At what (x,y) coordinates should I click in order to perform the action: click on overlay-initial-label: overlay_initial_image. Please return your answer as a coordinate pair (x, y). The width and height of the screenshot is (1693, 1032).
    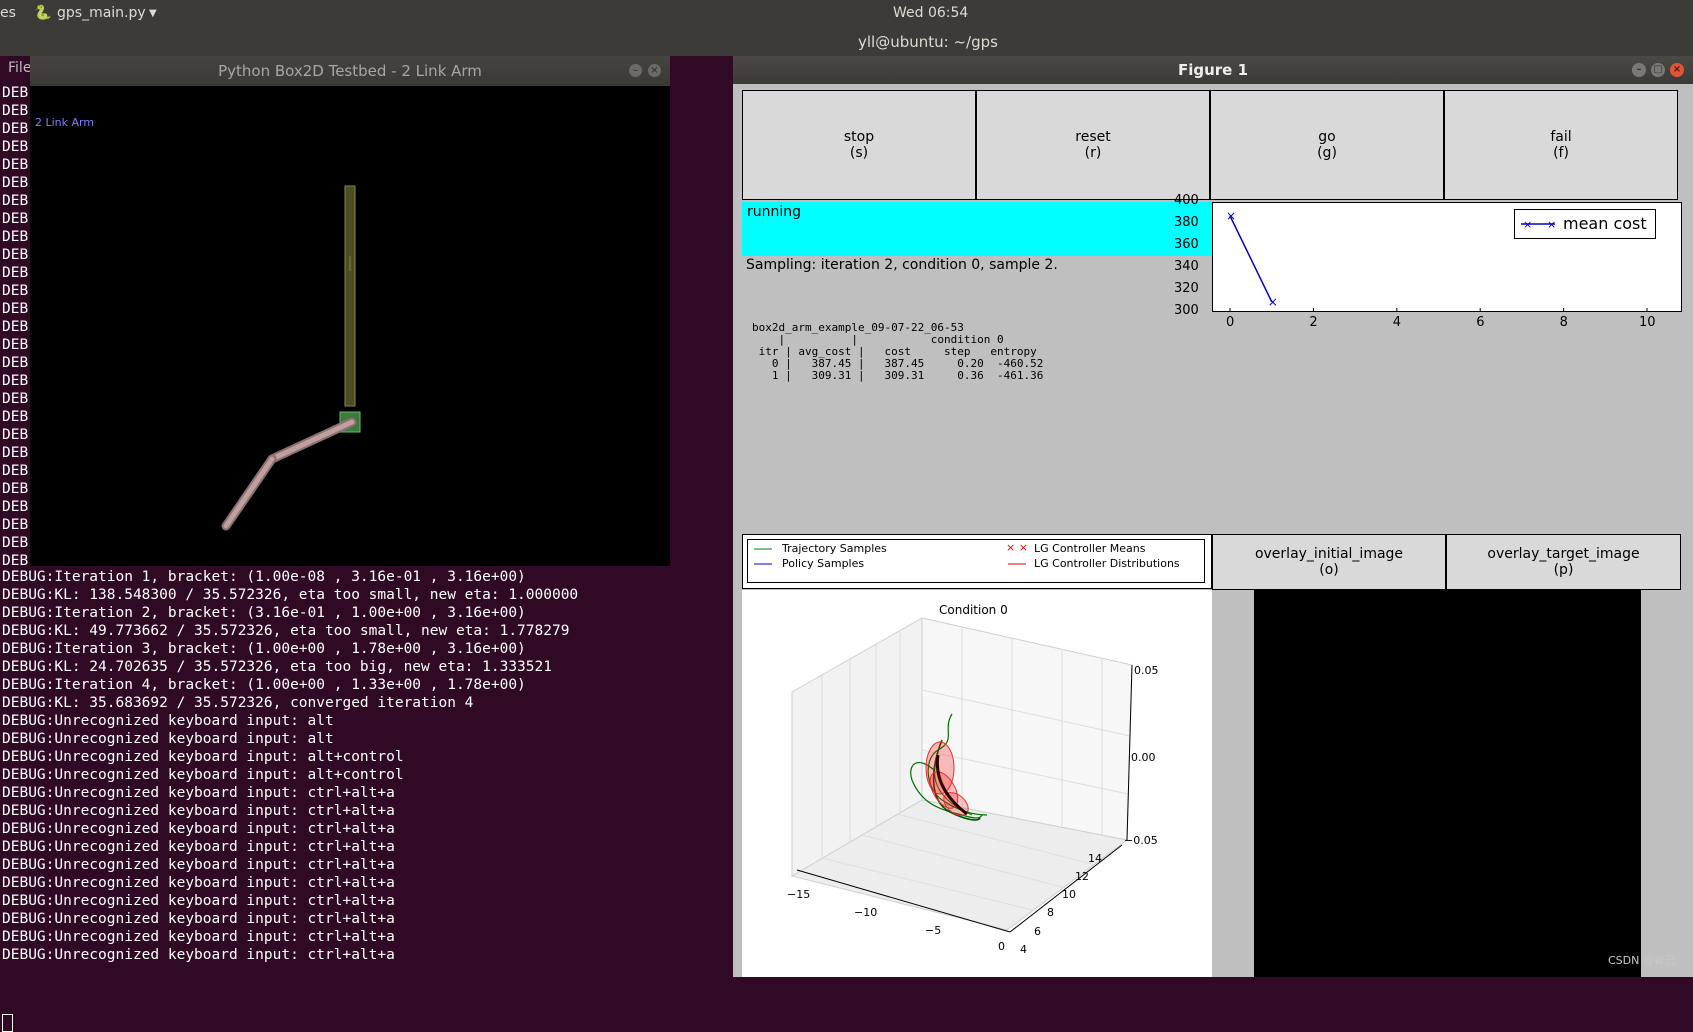
    Looking at the image, I should click on (1329, 554).